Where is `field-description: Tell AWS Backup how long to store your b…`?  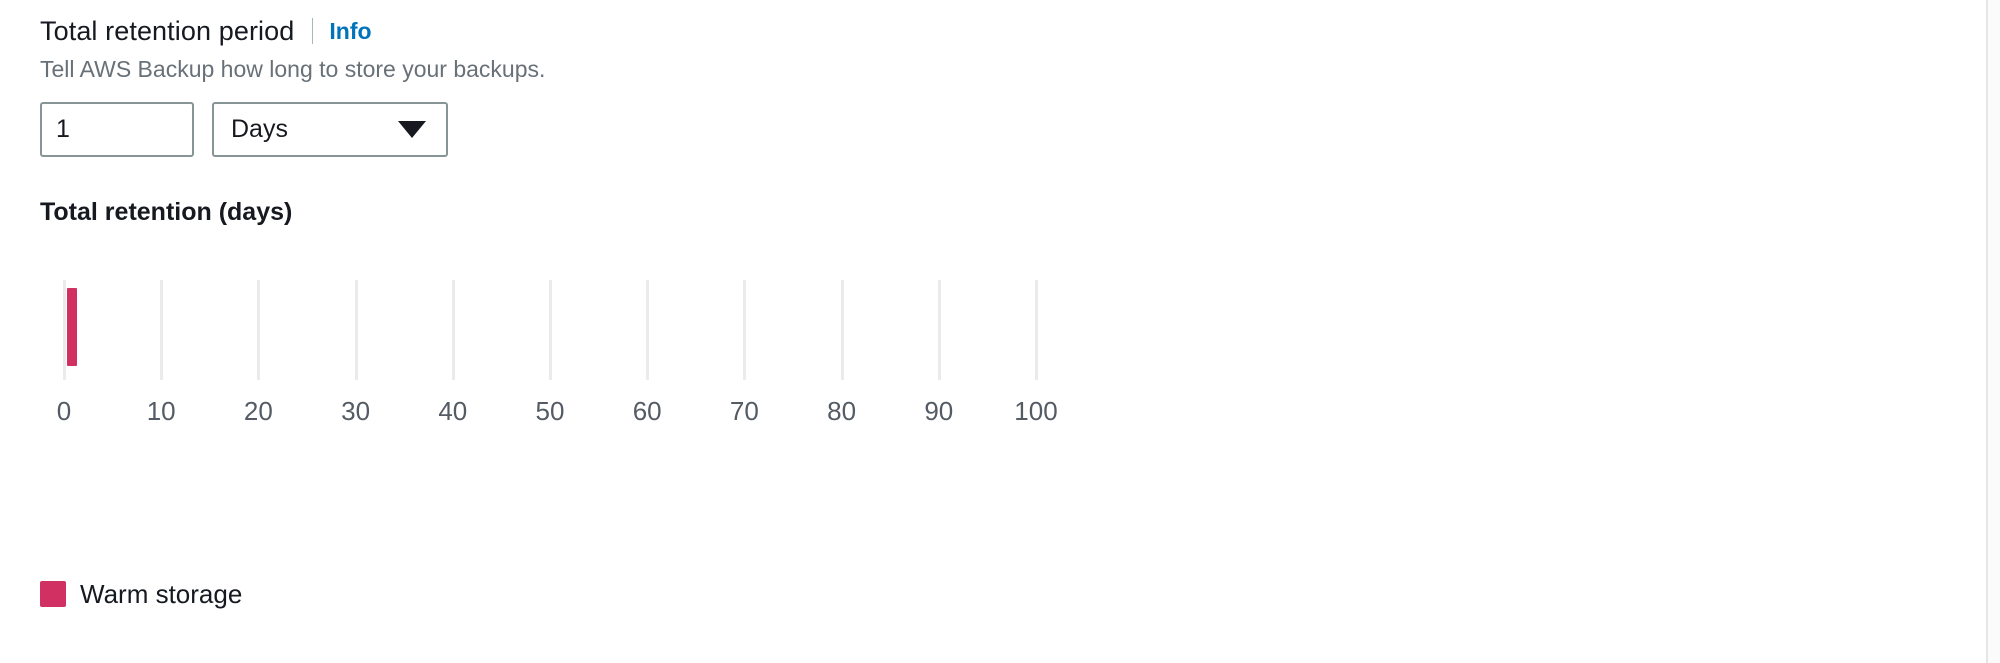 field-description: Tell AWS Backup how long to store your b… is located at coordinates (293, 69).